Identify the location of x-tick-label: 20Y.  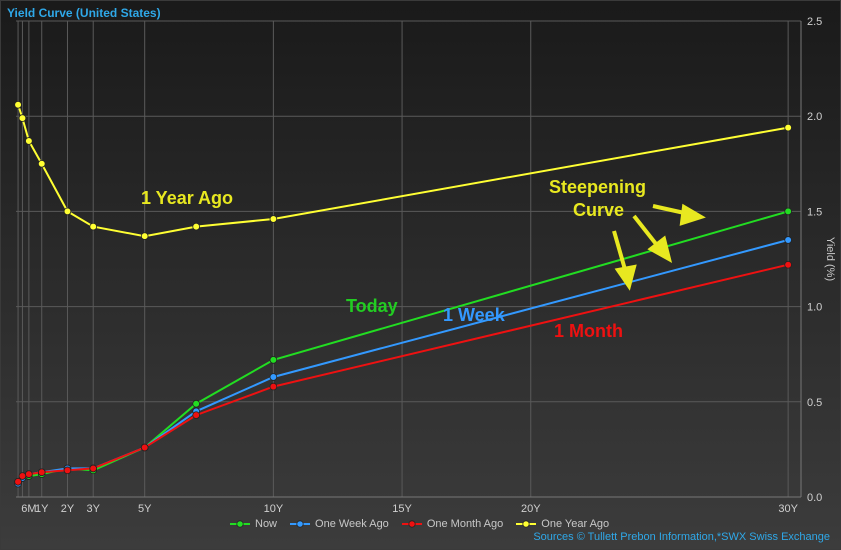
(531, 509).